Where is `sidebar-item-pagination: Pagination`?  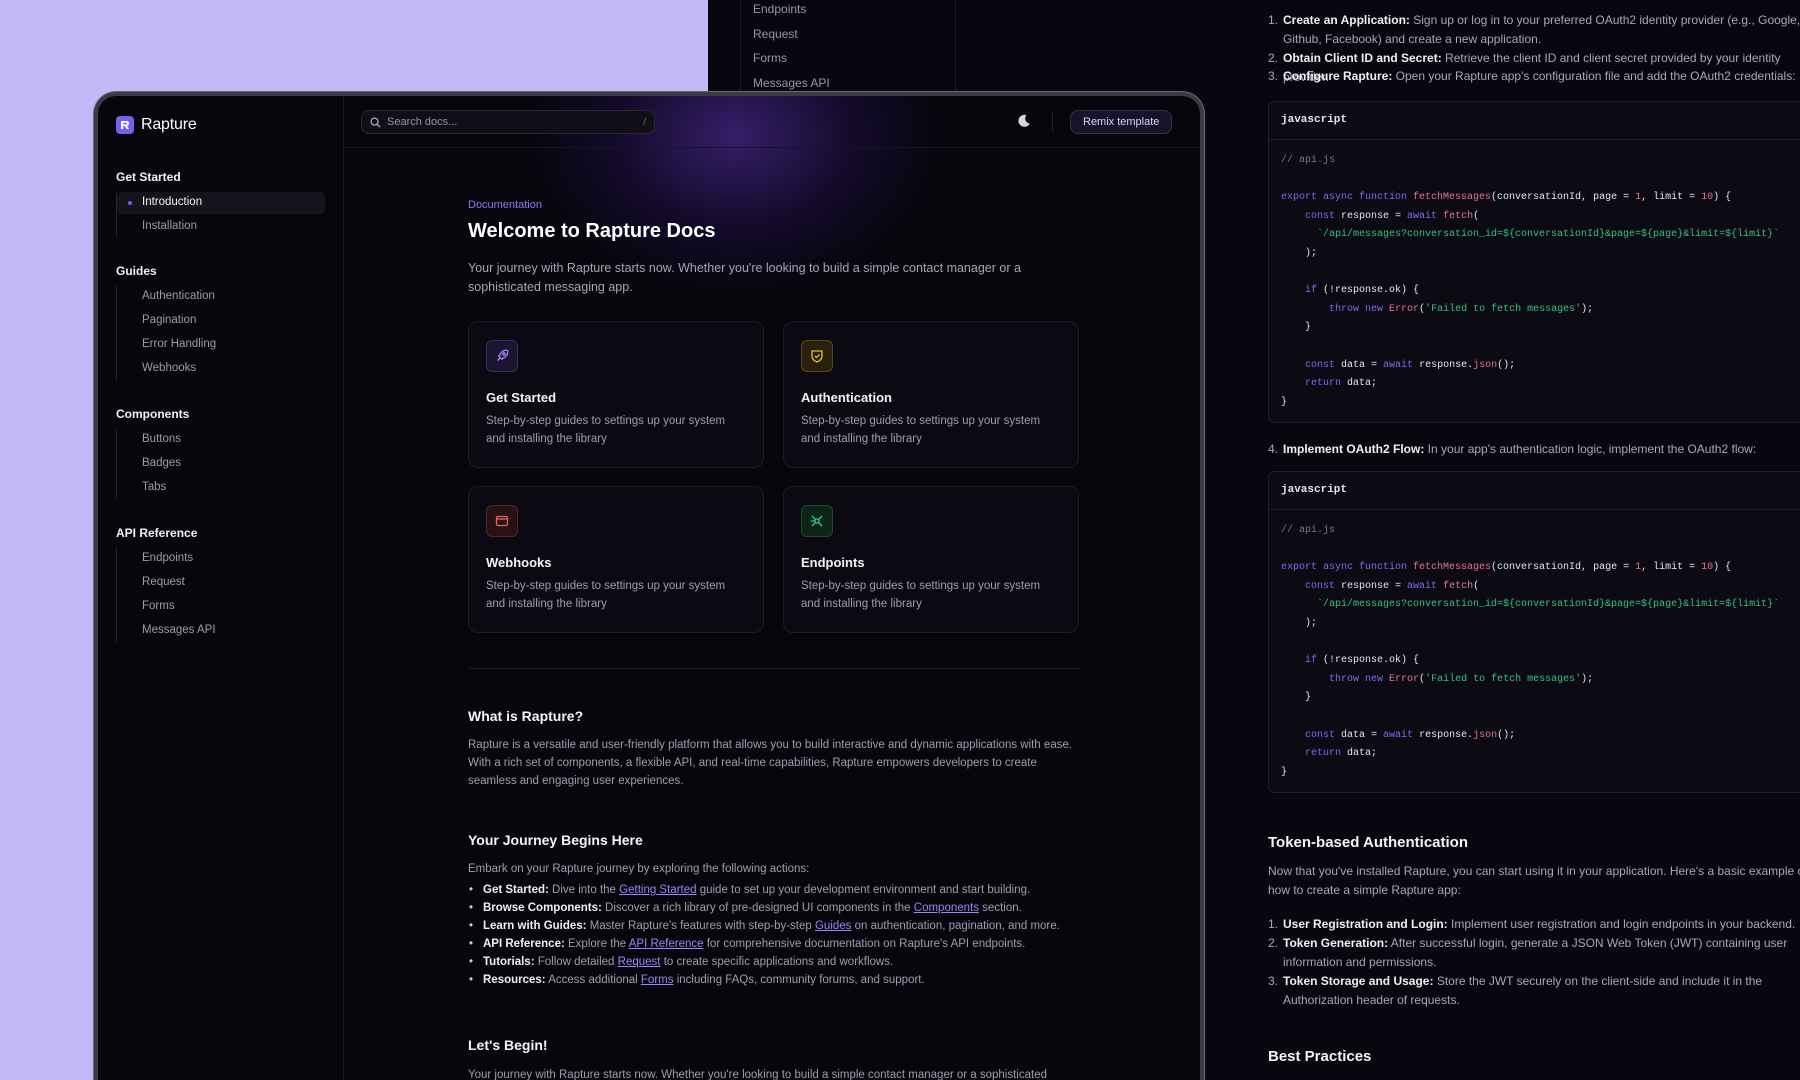
sidebar-item-pagination: Pagination is located at coordinates (221, 321).